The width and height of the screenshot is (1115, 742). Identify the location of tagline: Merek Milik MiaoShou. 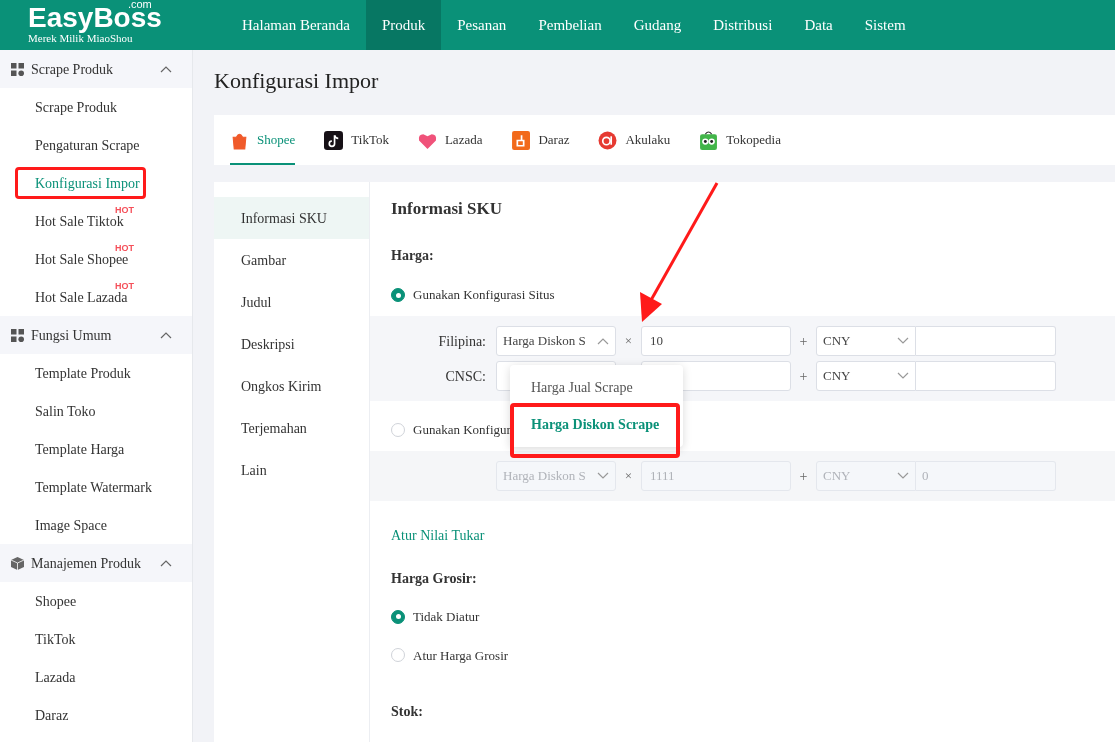
(80, 38).